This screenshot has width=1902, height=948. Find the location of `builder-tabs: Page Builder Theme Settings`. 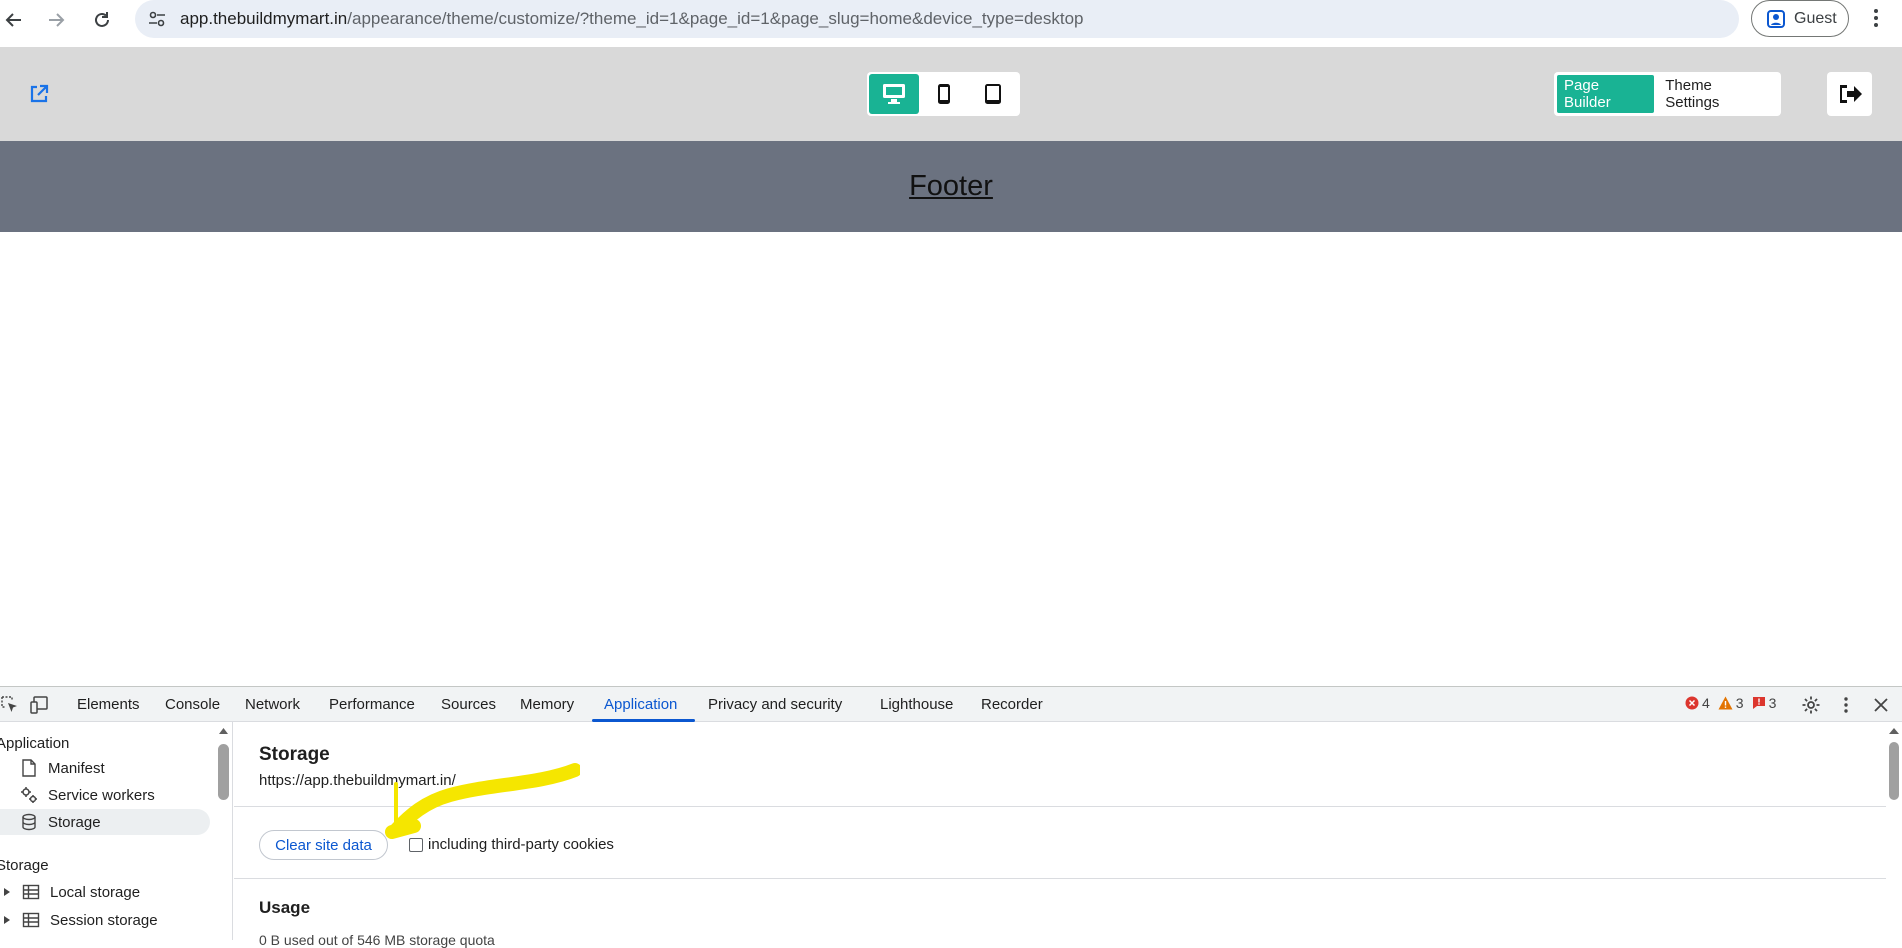

builder-tabs: Page Builder Theme Settings is located at coordinates (1667, 94).